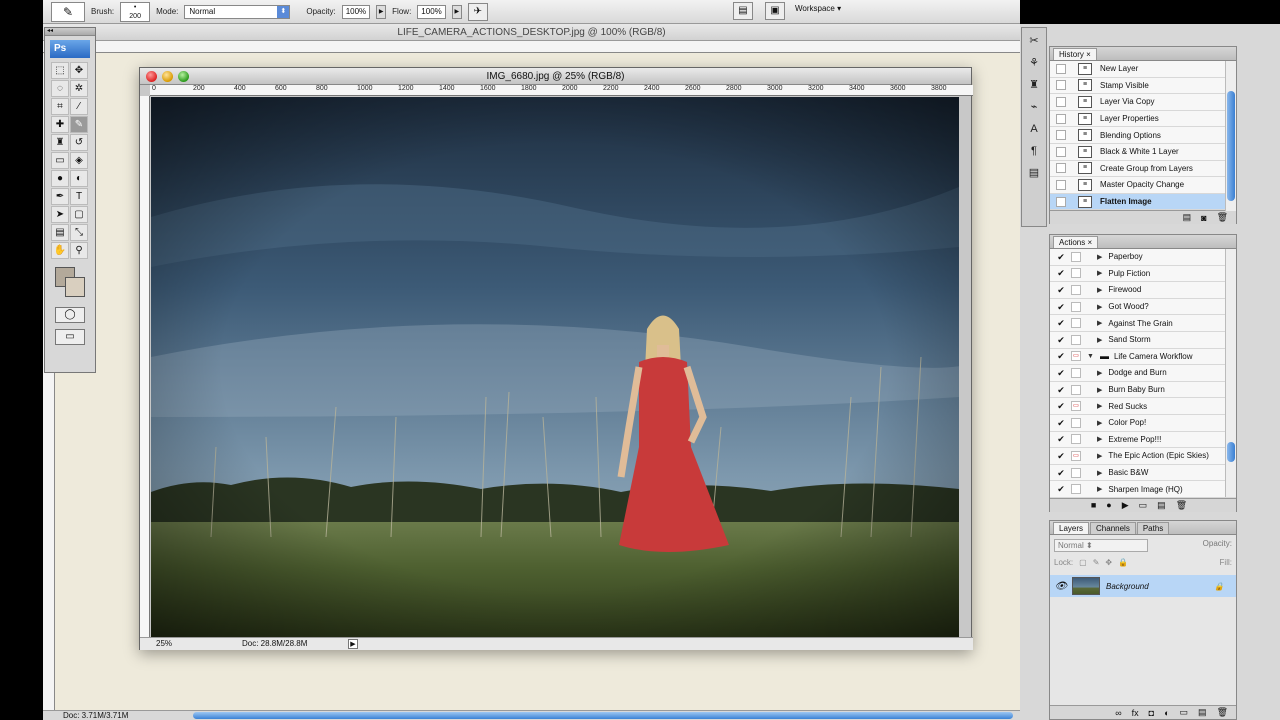 The height and width of the screenshot is (720, 1280). What do you see at coordinates (1161, 505) in the screenshot?
I see `new-action-icon: ▤` at bounding box center [1161, 505].